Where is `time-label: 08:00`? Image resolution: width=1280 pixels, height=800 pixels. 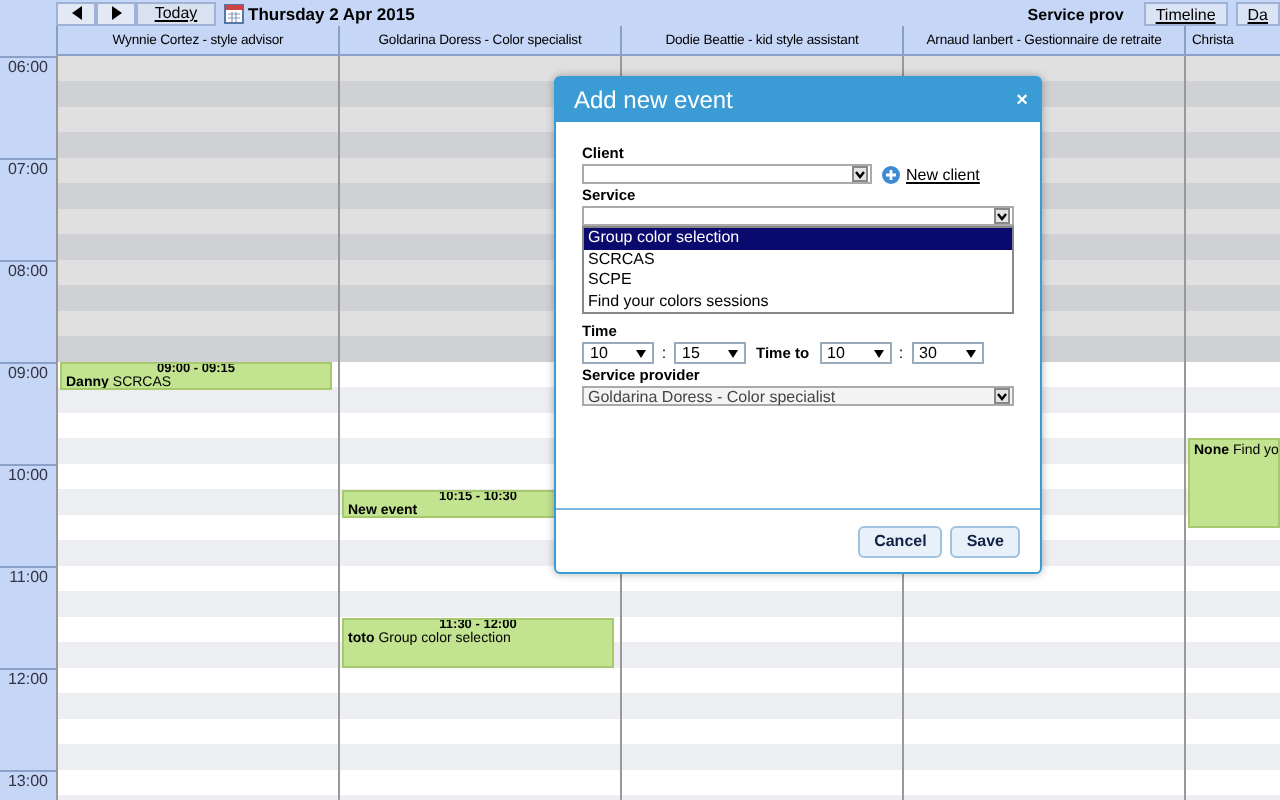 time-label: 08:00 is located at coordinates (27, 271).